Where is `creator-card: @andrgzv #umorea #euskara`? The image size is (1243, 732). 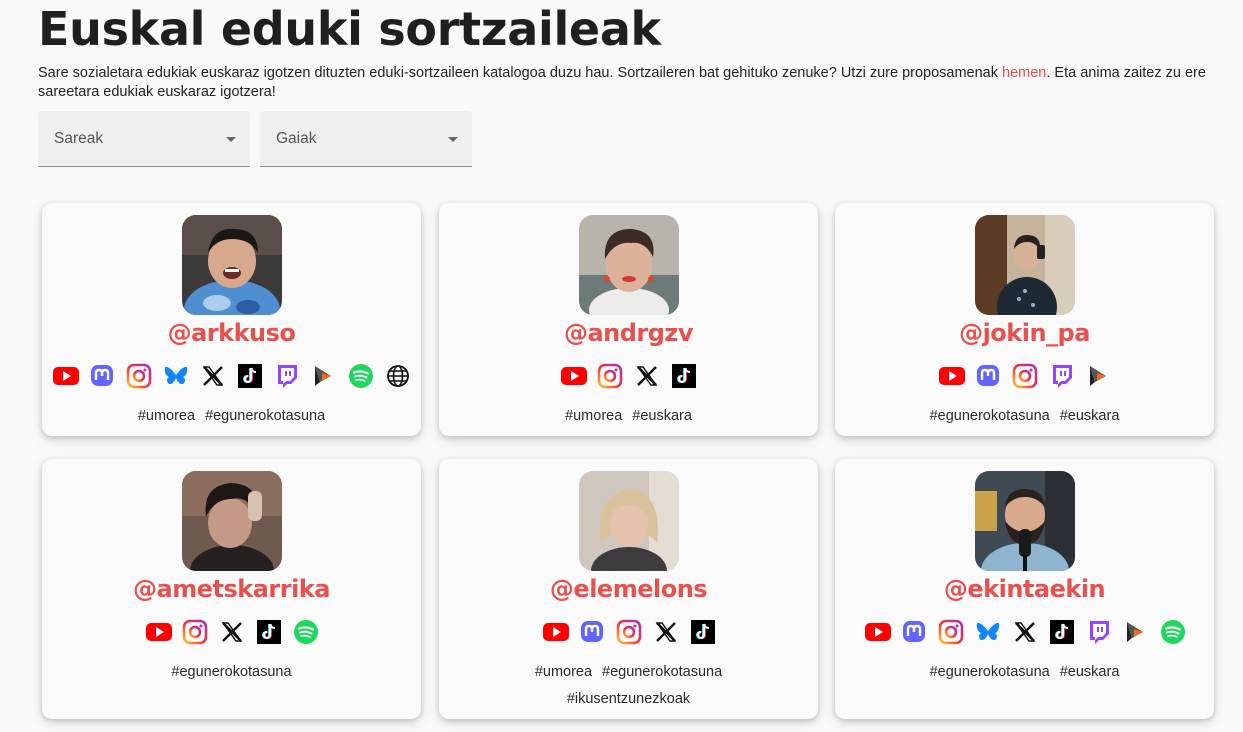
creator-card: @andrgzv #umorea #euskara is located at coordinates (628, 319).